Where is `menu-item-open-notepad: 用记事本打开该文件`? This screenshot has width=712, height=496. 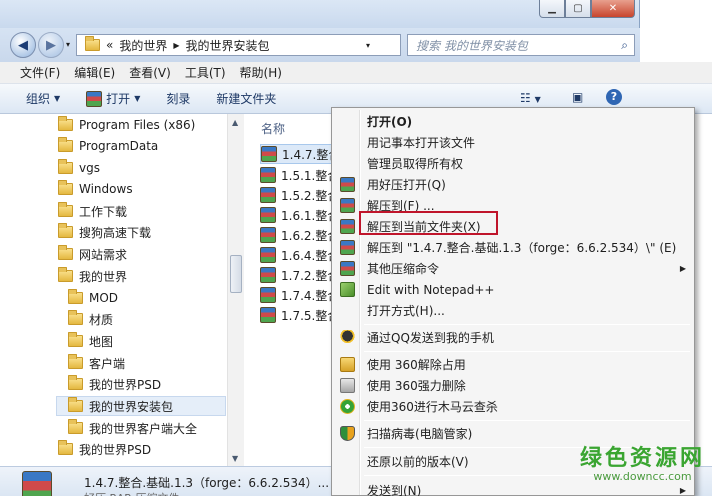
menu-item-open-notepad: 用记事本打开该文件 is located at coordinates (513, 142).